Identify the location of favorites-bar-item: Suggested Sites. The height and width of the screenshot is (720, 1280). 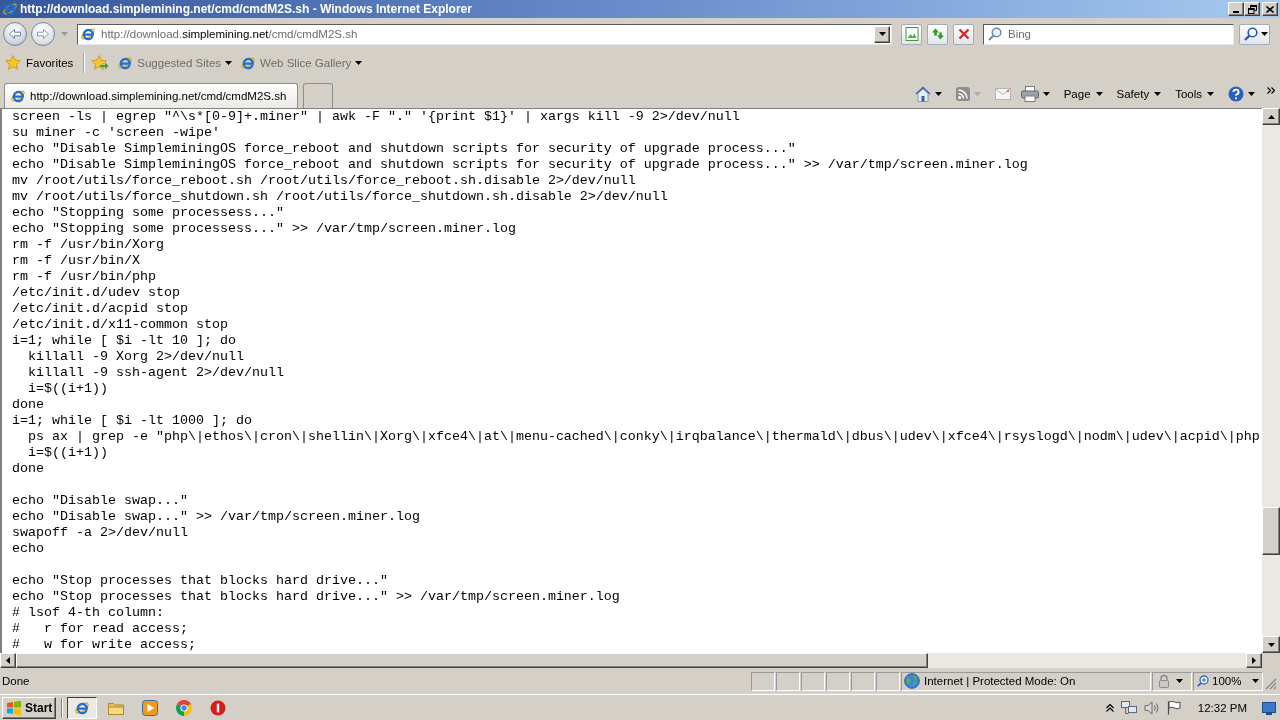
(175, 63).